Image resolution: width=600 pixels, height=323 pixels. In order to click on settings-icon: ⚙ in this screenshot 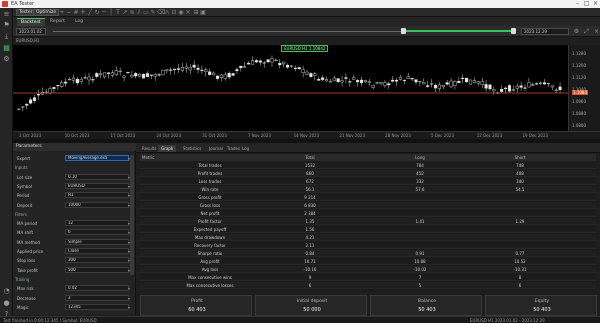, I will do `click(576, 31)`.